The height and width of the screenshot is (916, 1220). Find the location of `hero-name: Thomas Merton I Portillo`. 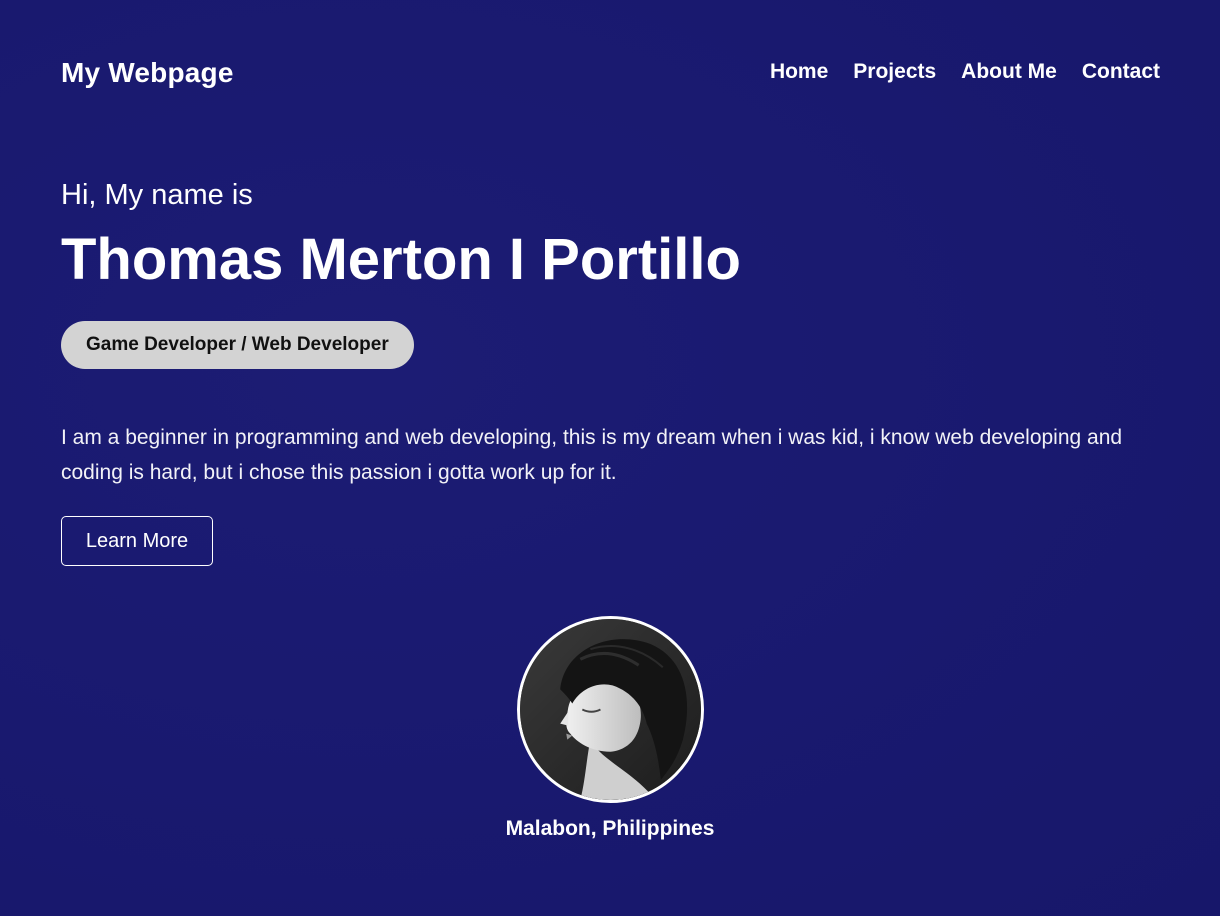

hero-name: Thomas Merton I Portillo is located at coordinates (401, 259).